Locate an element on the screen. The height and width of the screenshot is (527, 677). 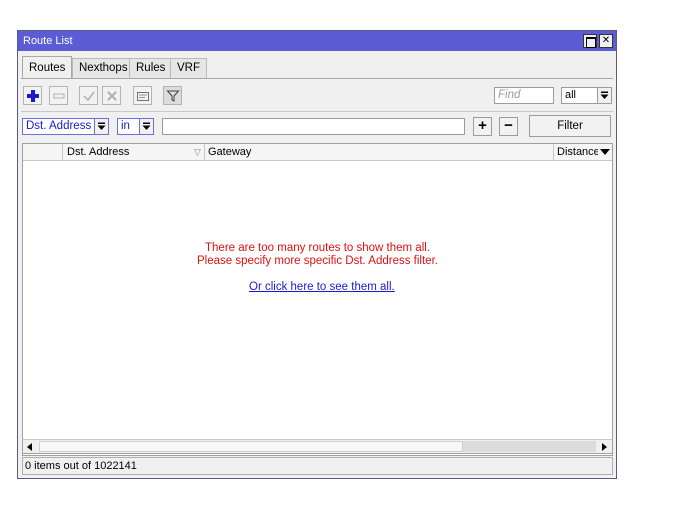
table-header: Dst. Address ▽ Gateway Distance is located at coordinates (317, 152).